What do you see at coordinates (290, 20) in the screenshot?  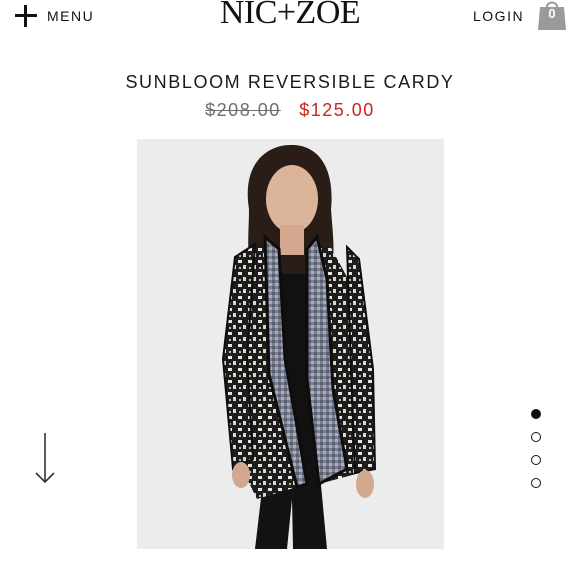 I see `site-header: MENU NIC+ZOE LOGIN 0` at bounding box center [290, 20].